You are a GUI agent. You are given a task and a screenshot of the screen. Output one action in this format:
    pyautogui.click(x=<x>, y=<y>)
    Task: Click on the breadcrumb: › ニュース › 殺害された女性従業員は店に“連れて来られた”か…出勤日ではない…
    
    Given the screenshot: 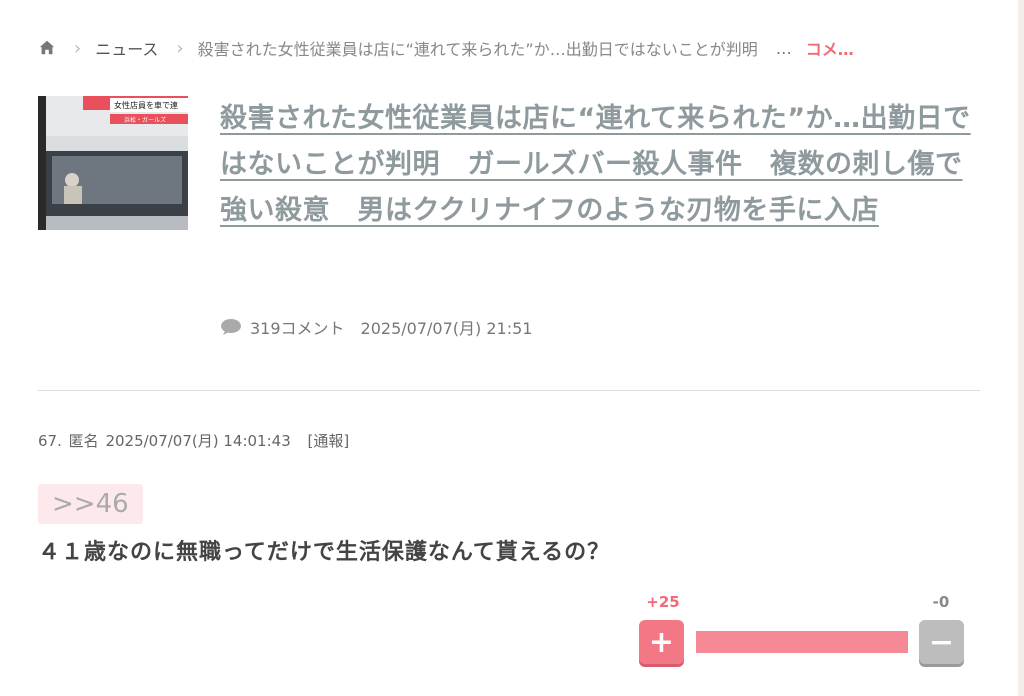 What is the action you would take?
    pyautogui.click(x=503, y=48)
    